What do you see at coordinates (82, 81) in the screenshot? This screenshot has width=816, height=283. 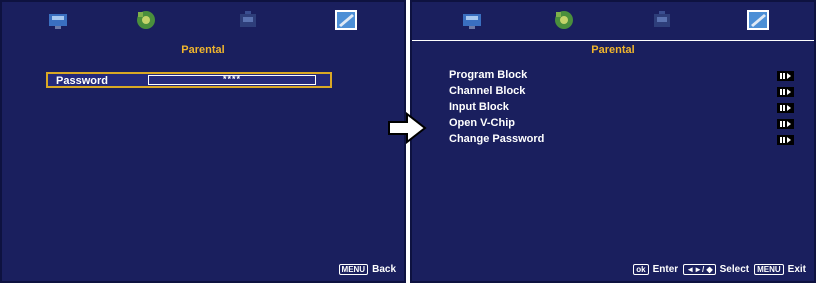 I see `password-label: Password` at bounding box center [82, 81].